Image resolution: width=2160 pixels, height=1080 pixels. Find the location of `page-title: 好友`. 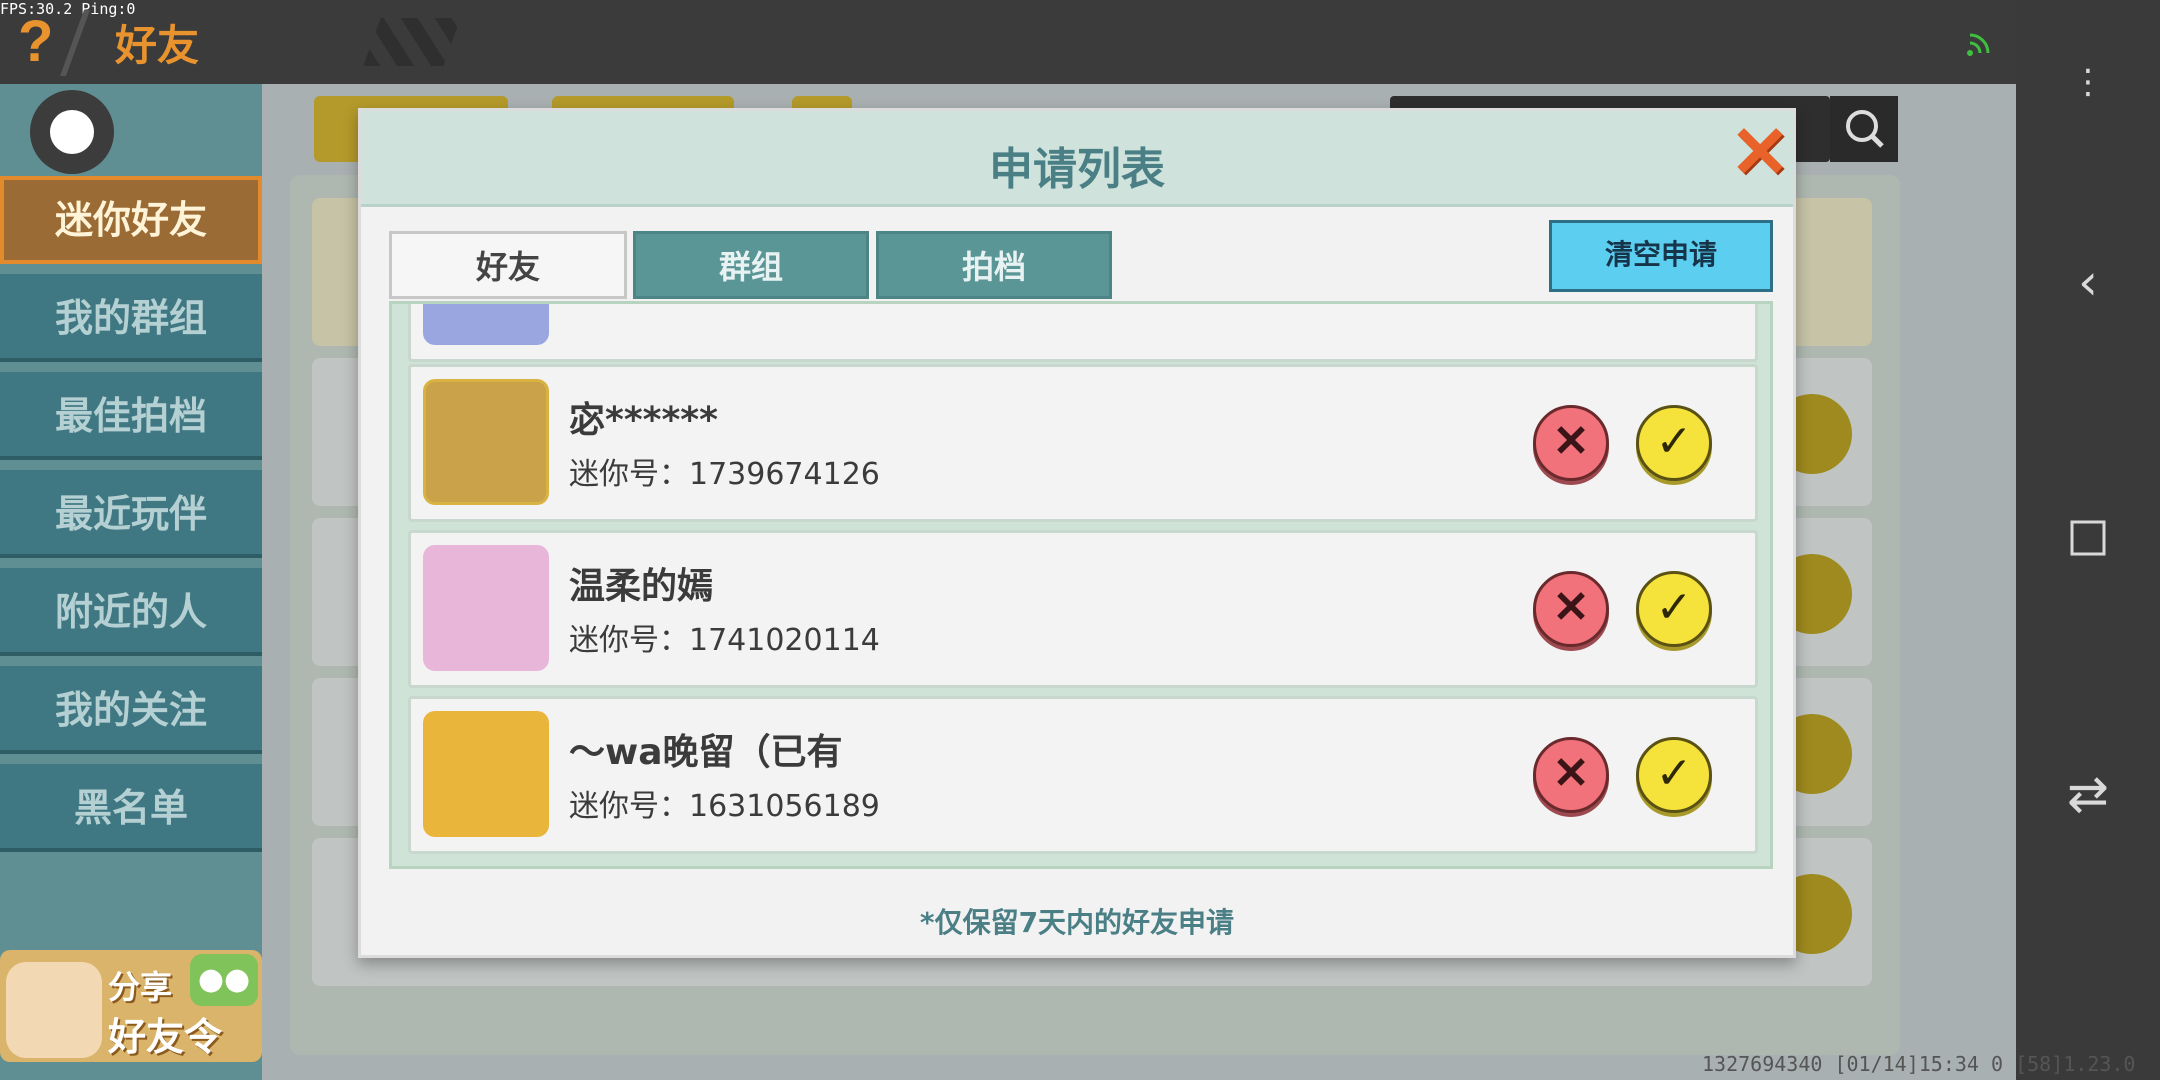

page-title: 好友 is located at coordinates (157, 45).